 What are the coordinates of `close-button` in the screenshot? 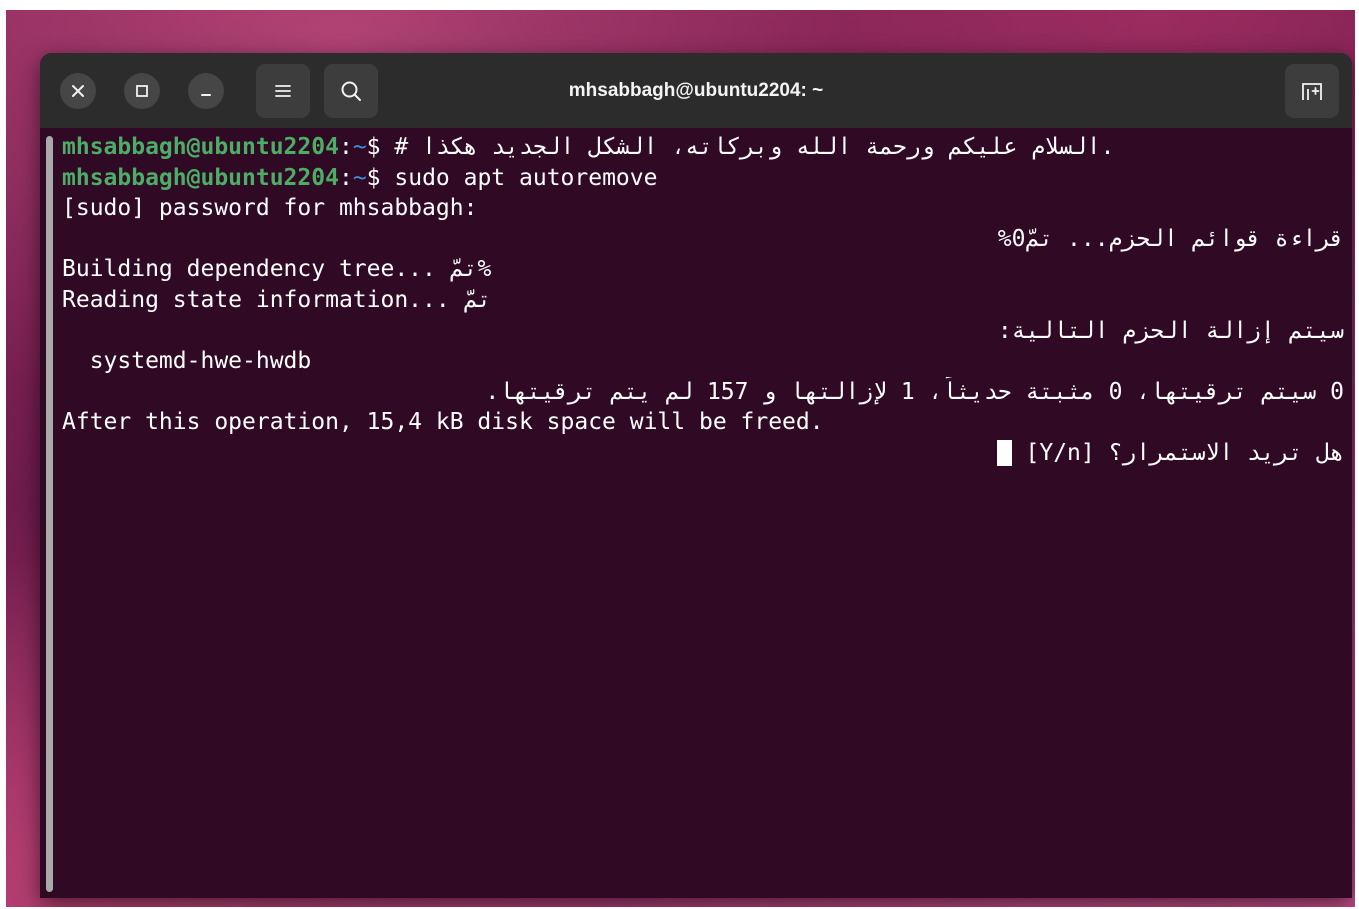 It's located at (78, 91).